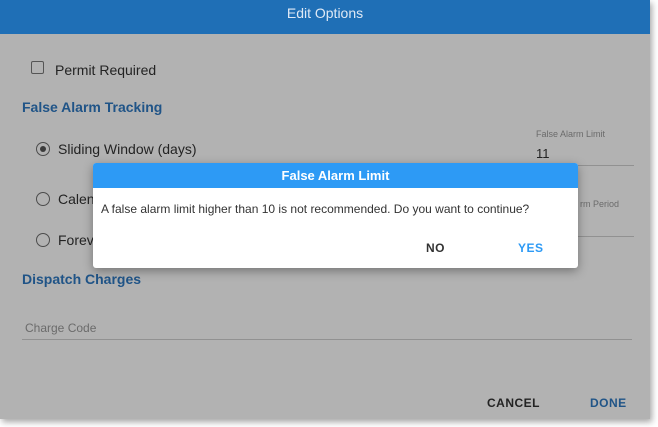 The width and height of the screenshot is (658, 427). Describe the element at coordinates (435, 248) in the screenshot. I see `no-button: NO` at that location.